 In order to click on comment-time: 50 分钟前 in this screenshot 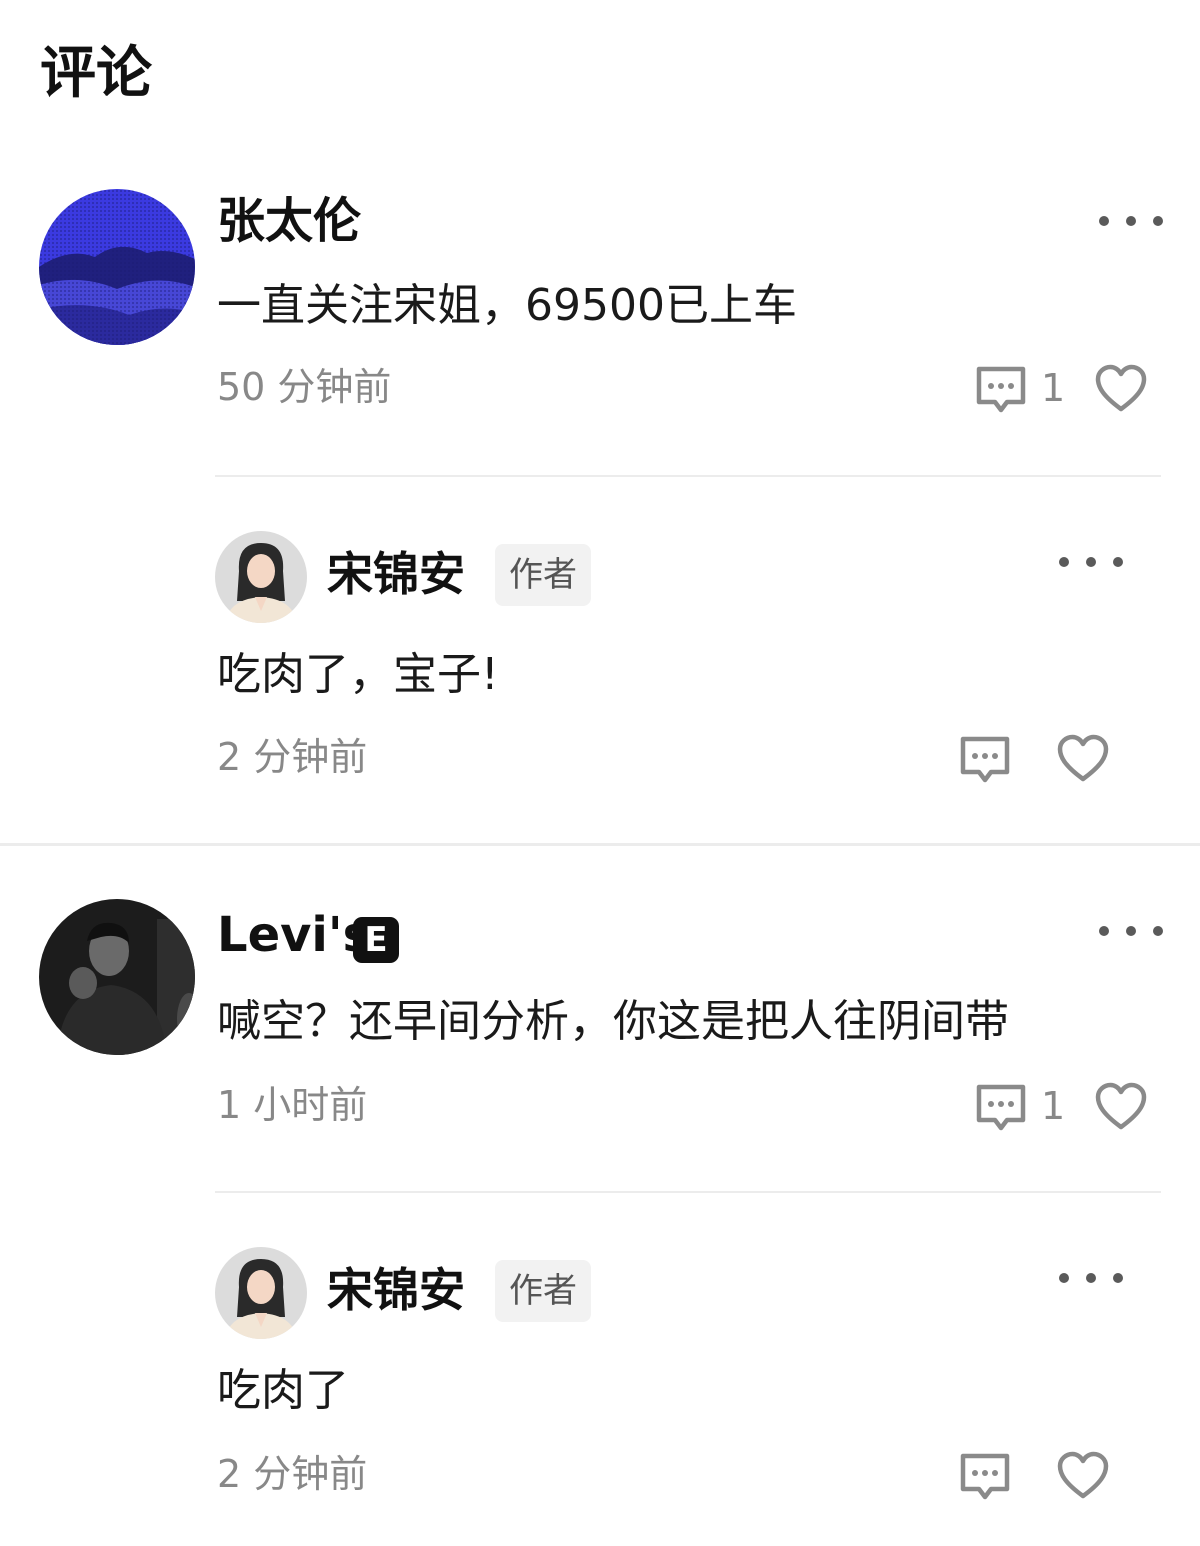, I will do `click(304, 387)`.